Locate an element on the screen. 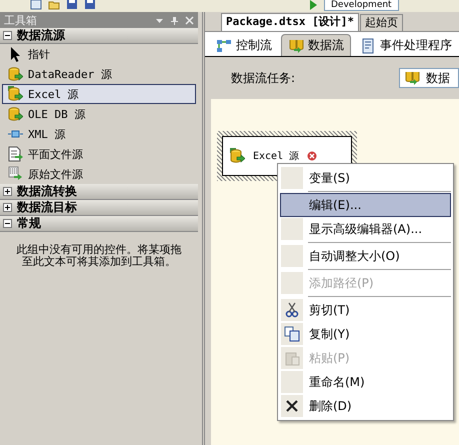 Image resolution: width=459 pixels, height=445 pixels. pin-icon is located at coordinates (174, 20).